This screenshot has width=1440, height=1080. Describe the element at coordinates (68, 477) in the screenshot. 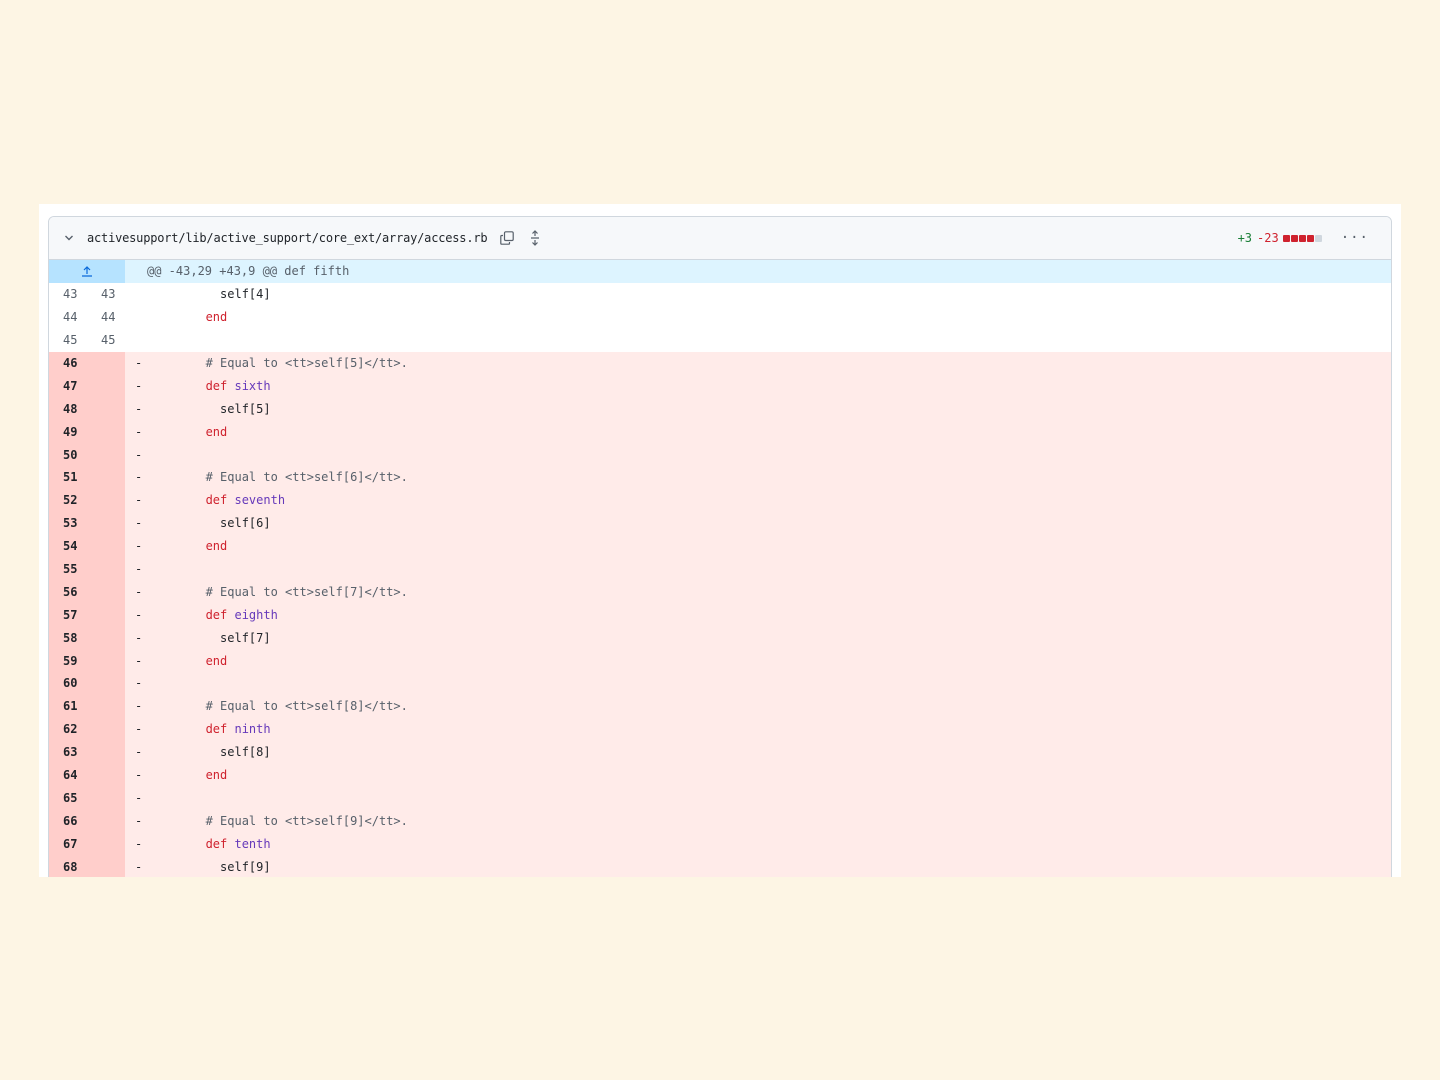

I see `old-line-number: 51` at that location.